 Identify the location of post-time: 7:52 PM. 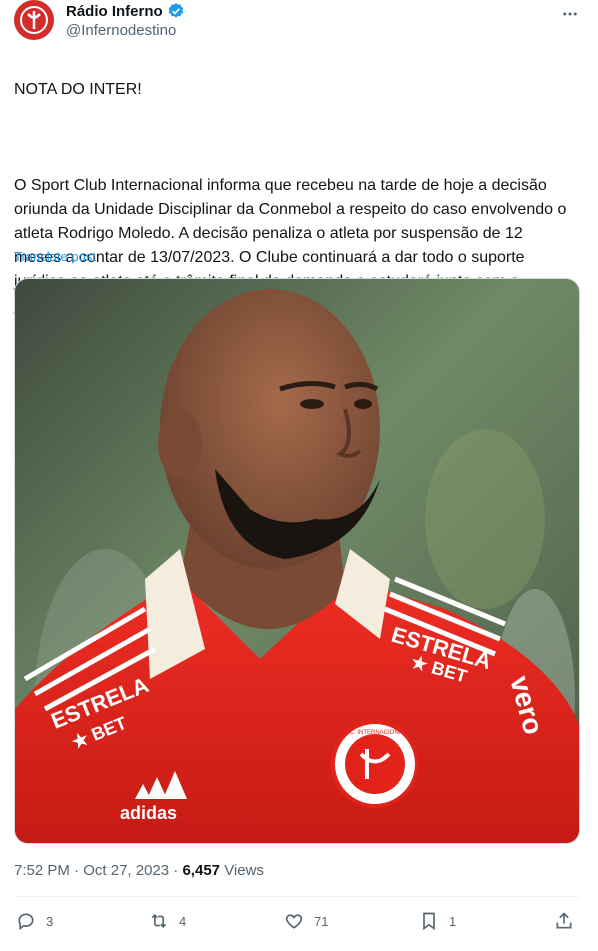
(42, 870).